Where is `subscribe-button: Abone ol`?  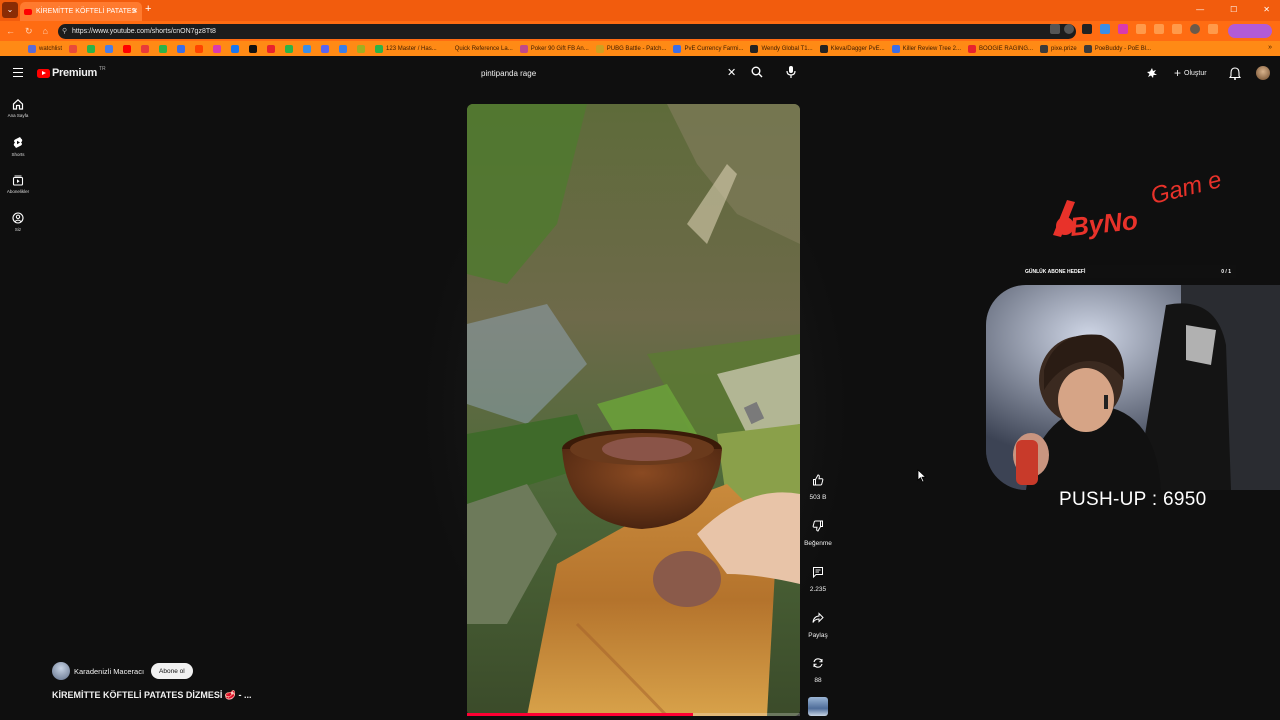
subscribe-button: Abone ol is located at coordinates (172, 671).